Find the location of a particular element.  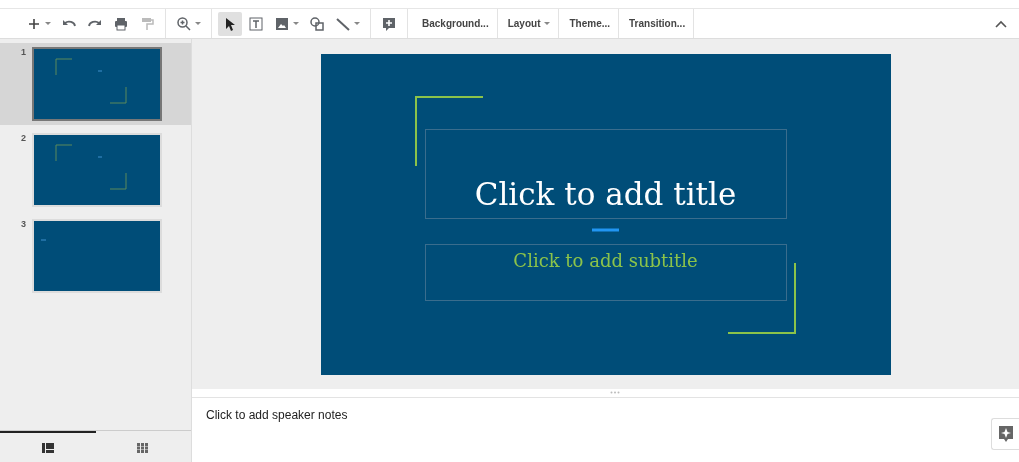

paint-roller-icon is located at coordinates (147, 23).